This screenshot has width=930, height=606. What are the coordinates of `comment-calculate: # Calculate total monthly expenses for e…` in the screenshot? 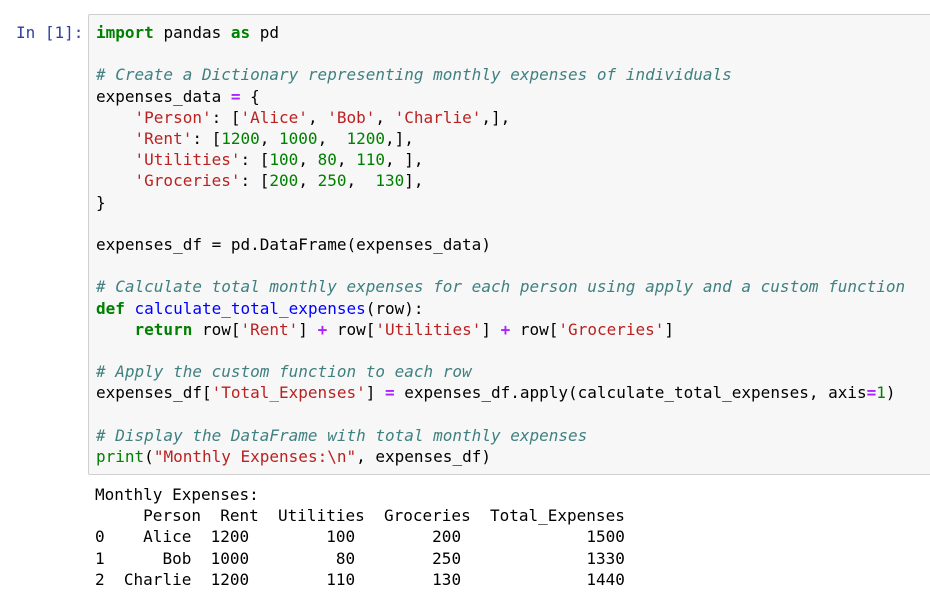 It's located at (501, 287).